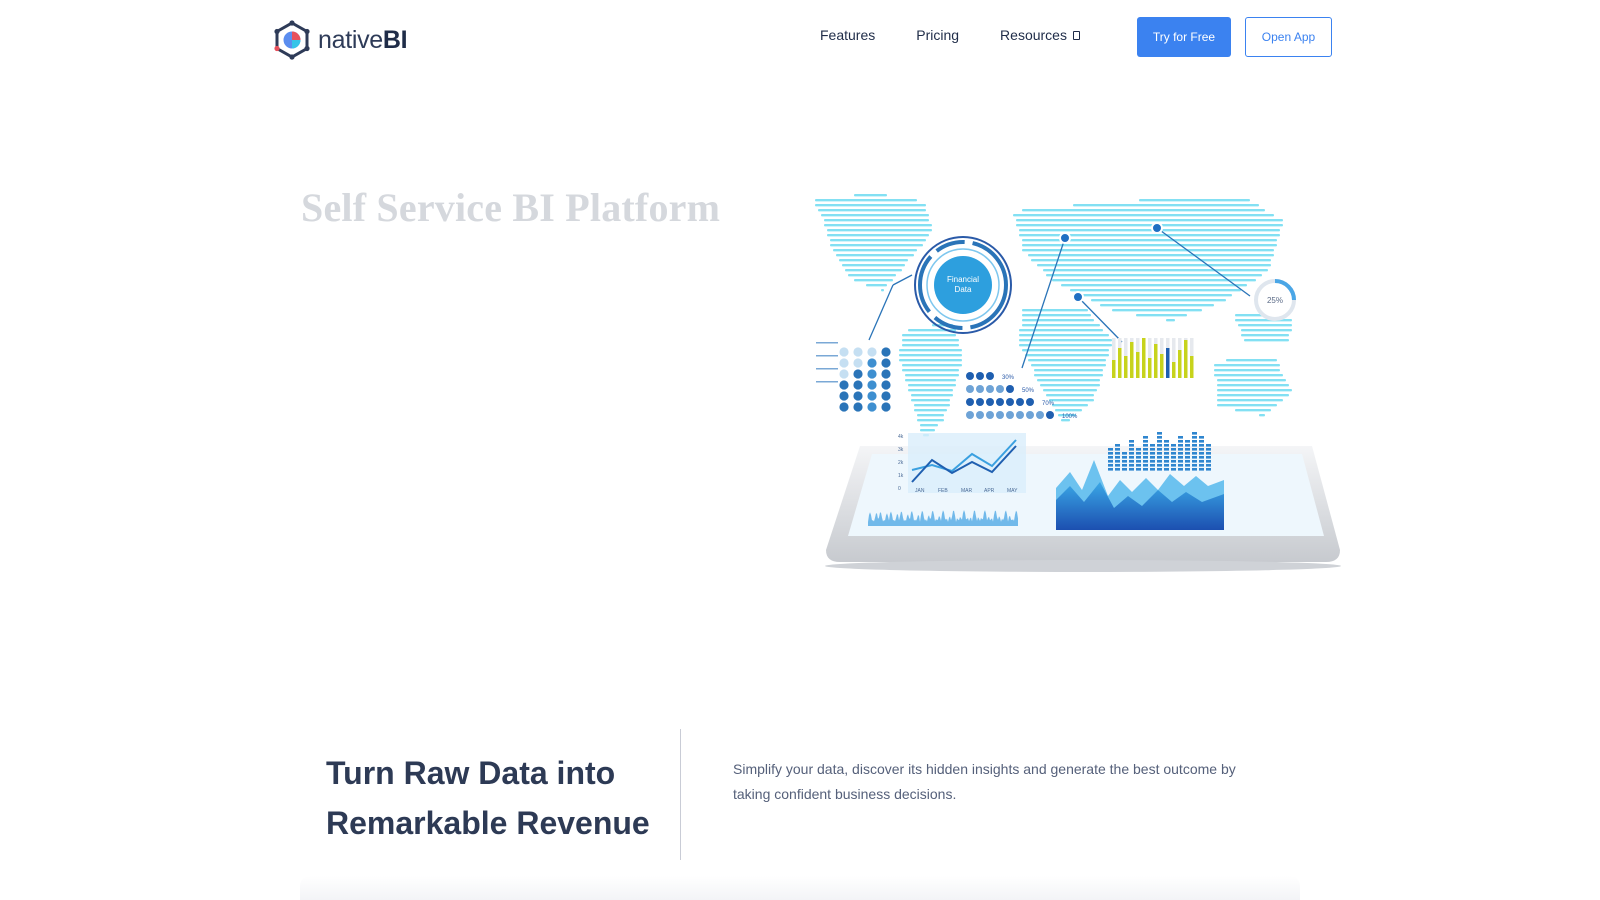 This screenshot has width=1600, height=900. What do you see at coordinates (963, 279) in the screenshot?
I see `hub-label-line1: Financial` at bounding box center [963, 279].